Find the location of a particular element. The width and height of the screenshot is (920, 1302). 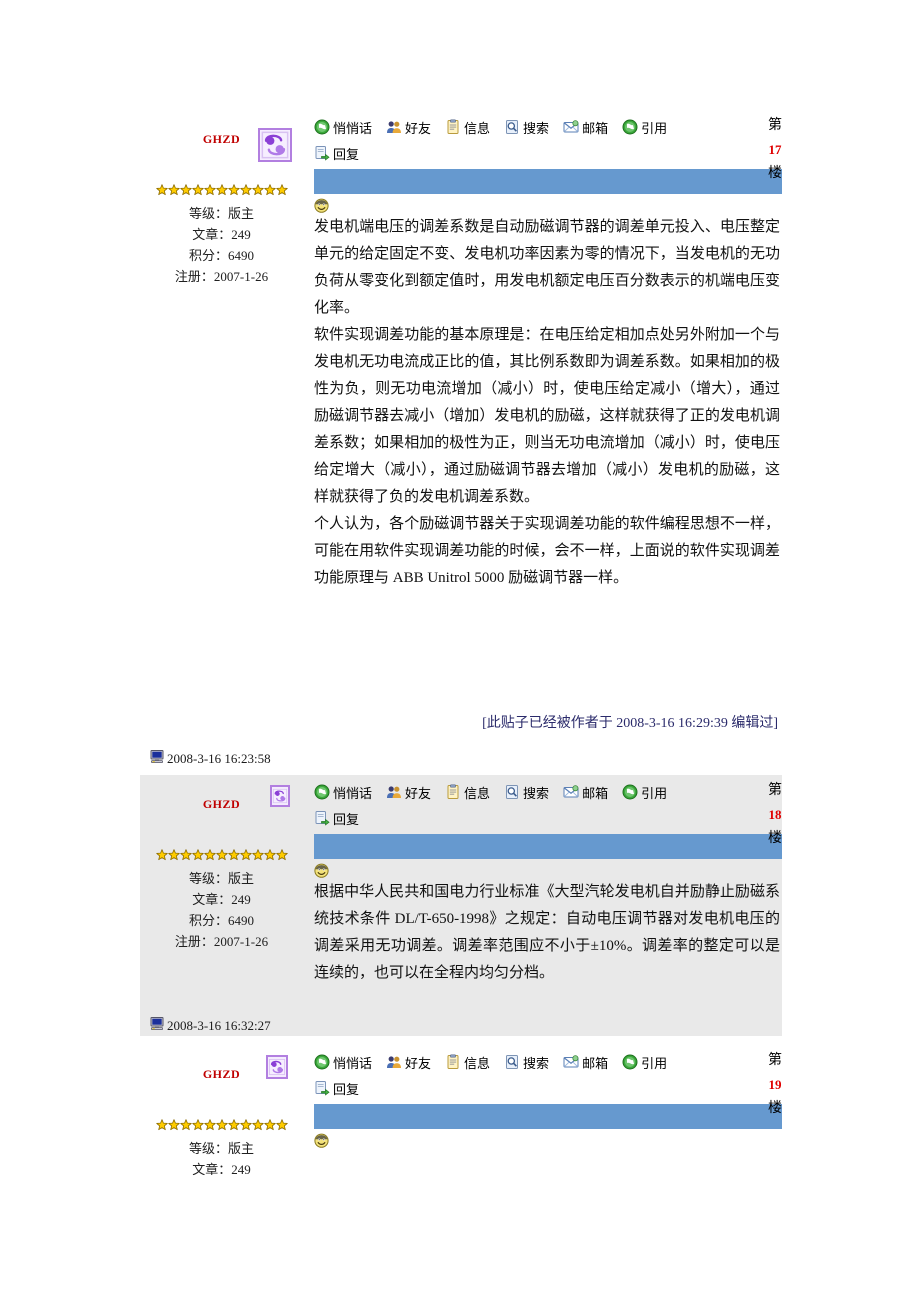

floor-number: 17 is located at coordinates (775, 149).